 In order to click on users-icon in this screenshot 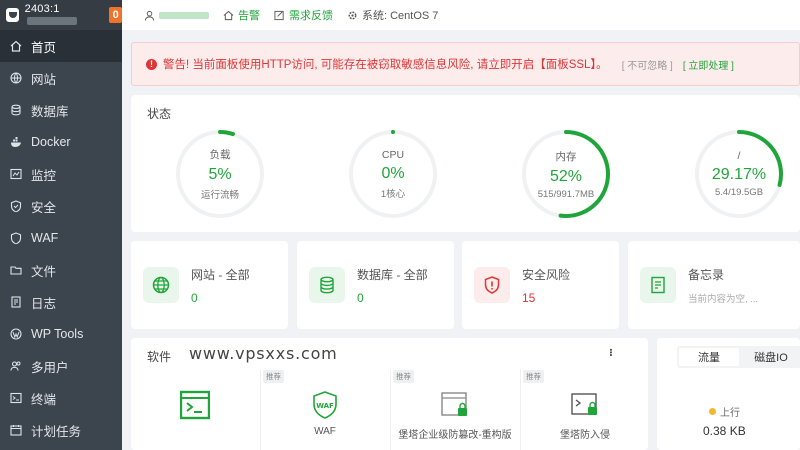, I will do `click(16, 366)`.